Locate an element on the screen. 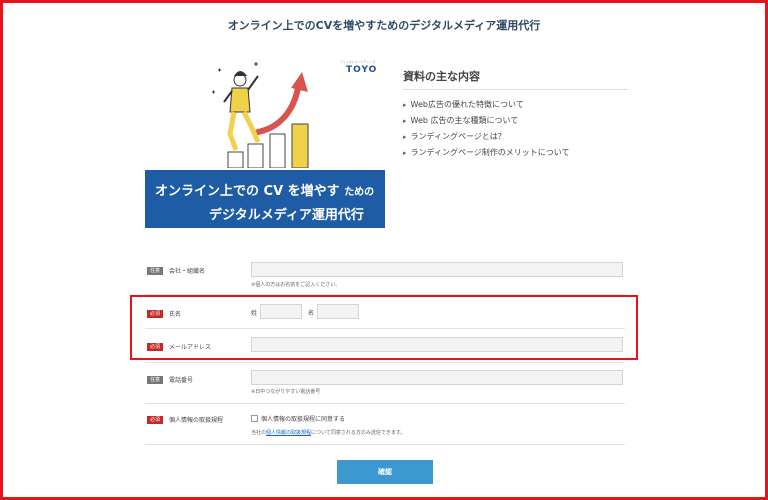  required-badge: 必須 is located at coordinates (155, 419).